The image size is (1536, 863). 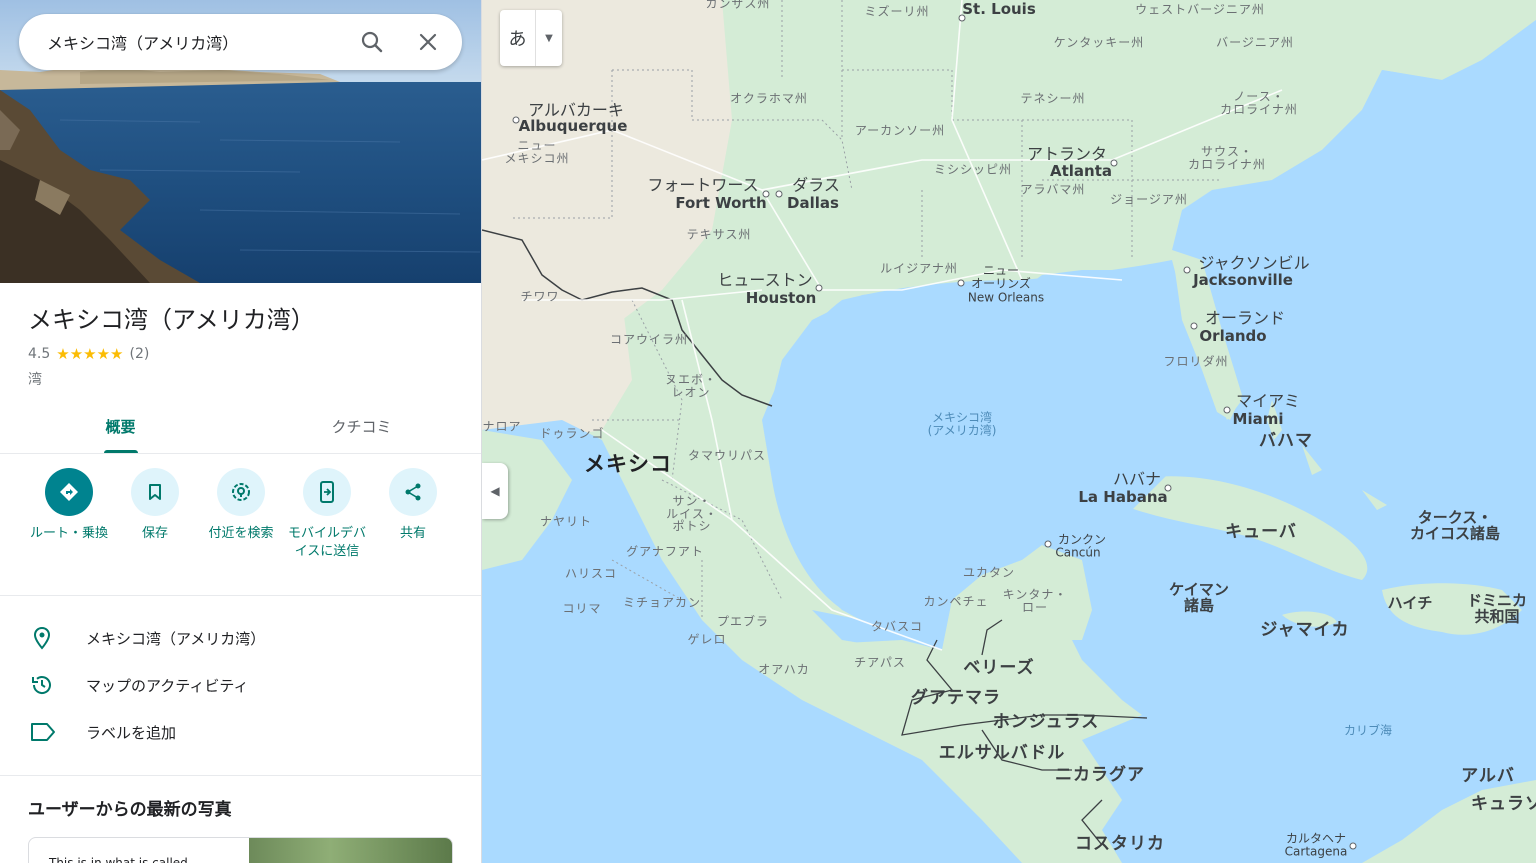 I want to click on nearby-button: 付近を検索, so click(x=241, y=514).